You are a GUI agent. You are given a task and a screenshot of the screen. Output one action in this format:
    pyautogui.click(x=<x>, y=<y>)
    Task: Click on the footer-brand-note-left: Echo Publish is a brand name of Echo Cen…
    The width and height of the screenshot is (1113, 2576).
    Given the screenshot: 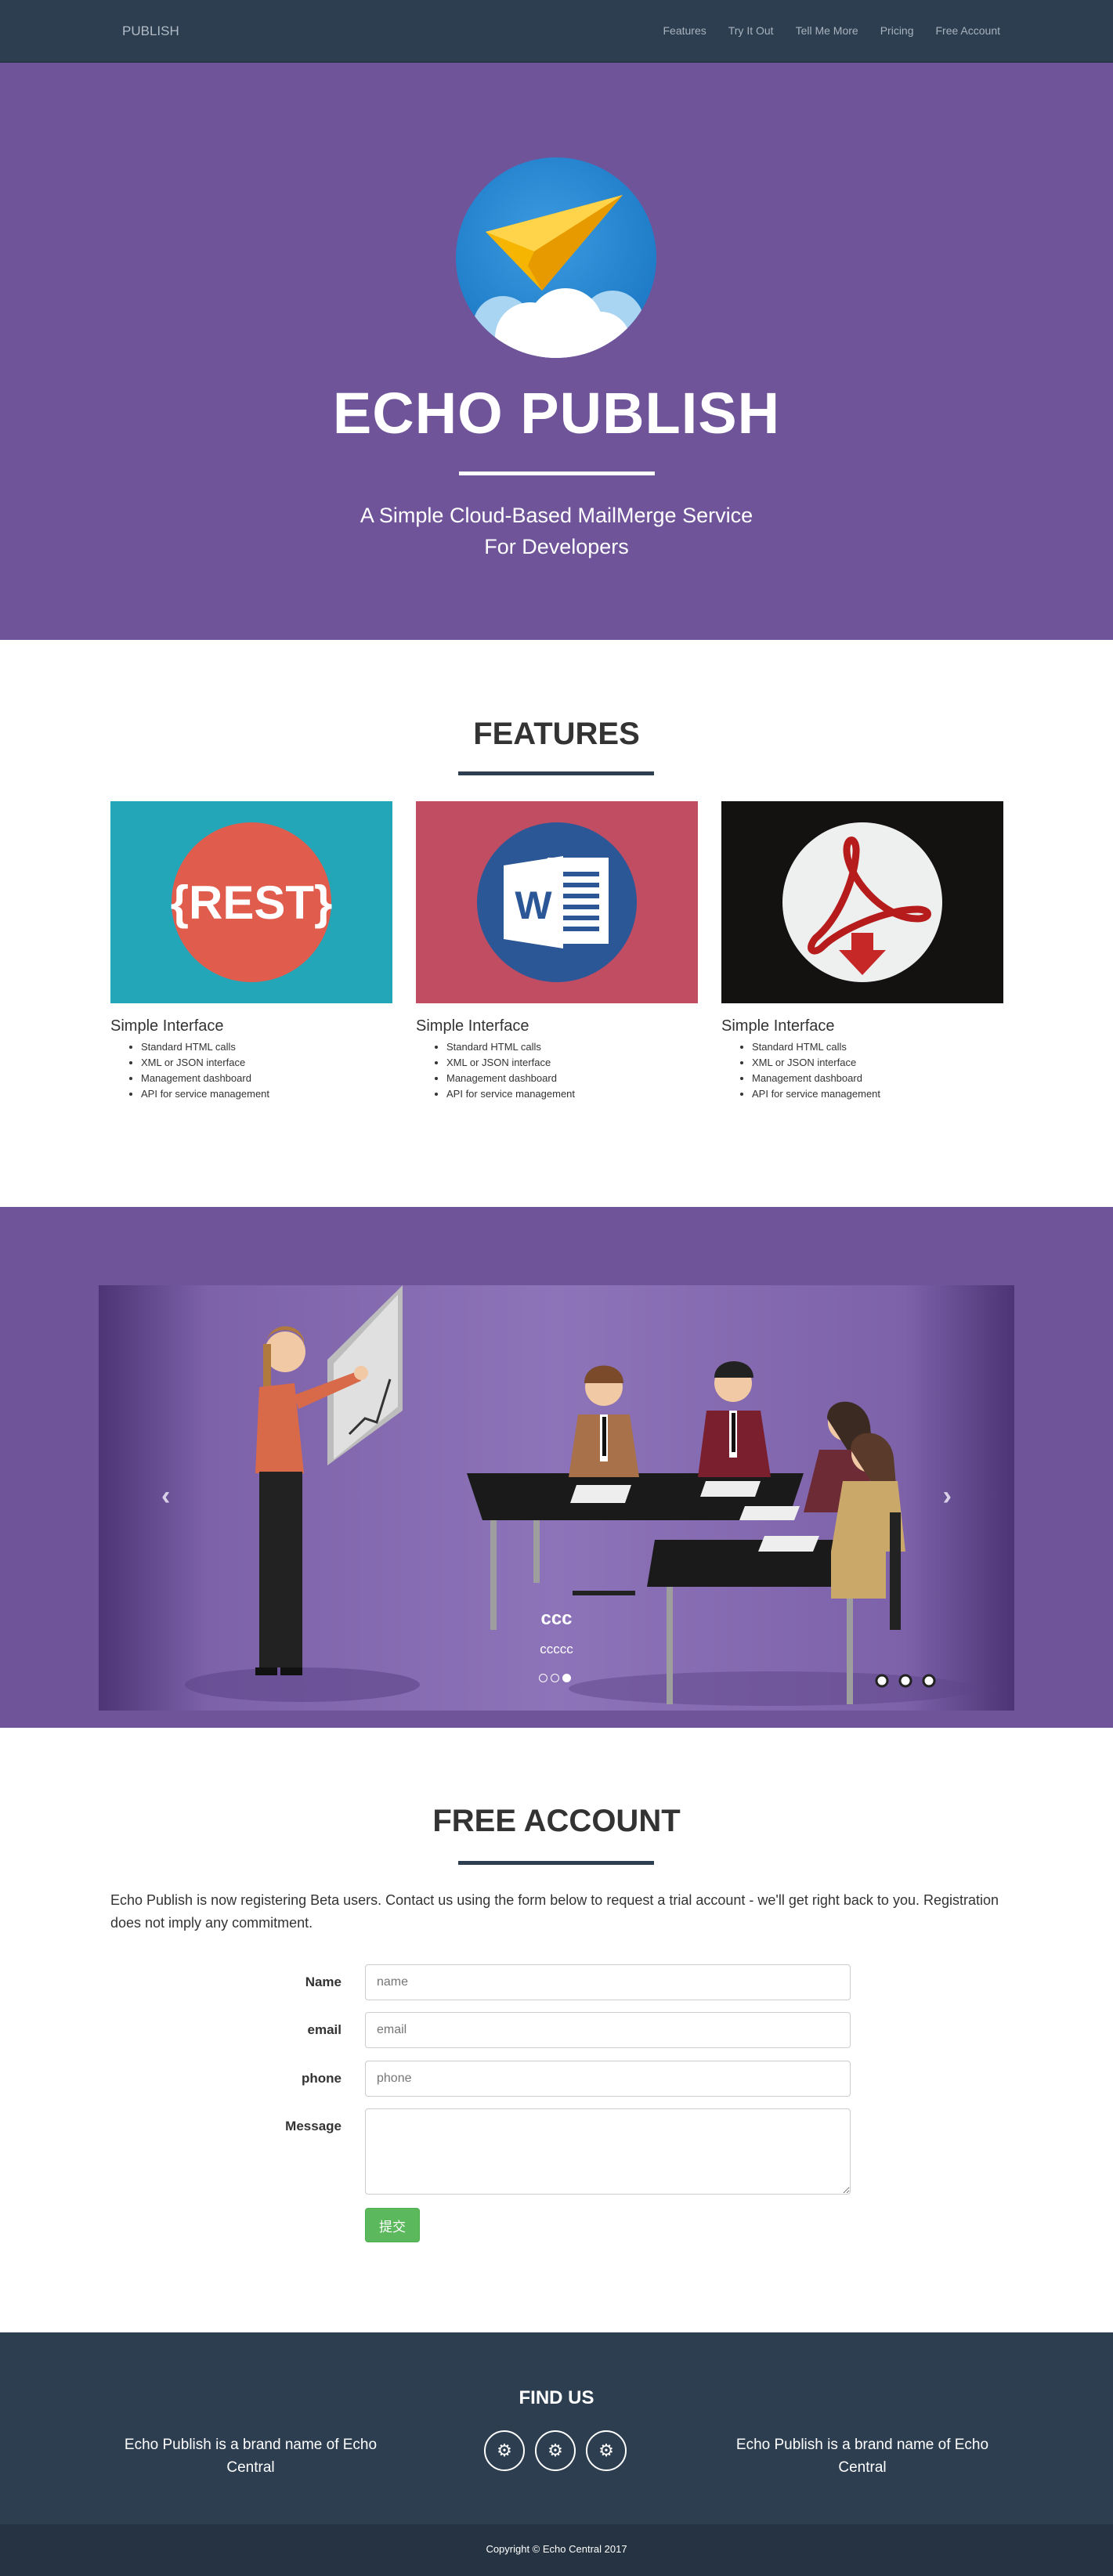 What is the action you would take?
    pyautogui.click(x=251, y=2456)
    